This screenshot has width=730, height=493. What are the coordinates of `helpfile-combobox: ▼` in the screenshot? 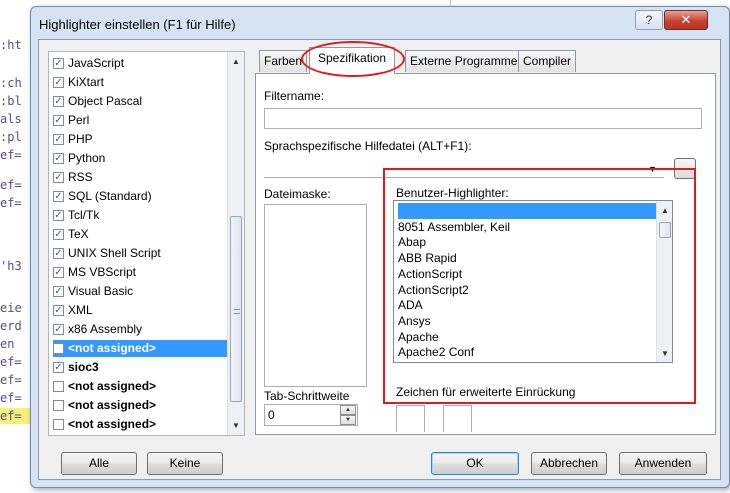 It's located at (464, 168).